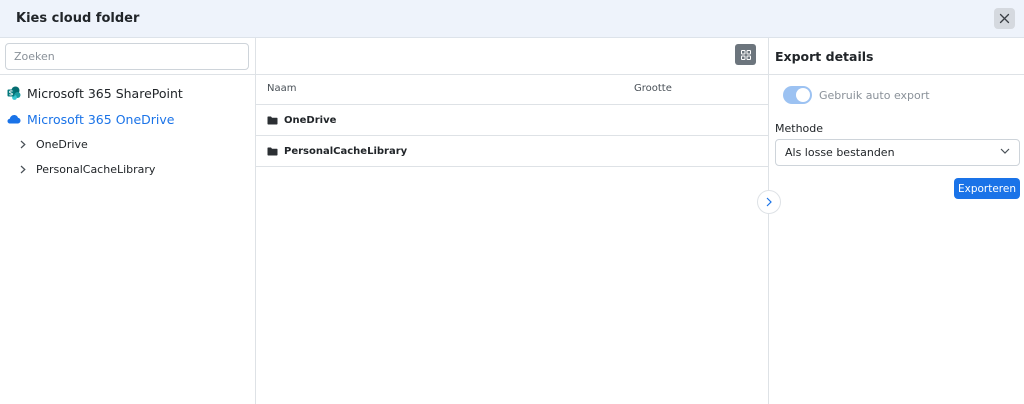 This screenshot has height=404, width=1024. Describe the element at coordinates (1005, 151) in the screenshot. I see `chevron-down-icon` at that location.